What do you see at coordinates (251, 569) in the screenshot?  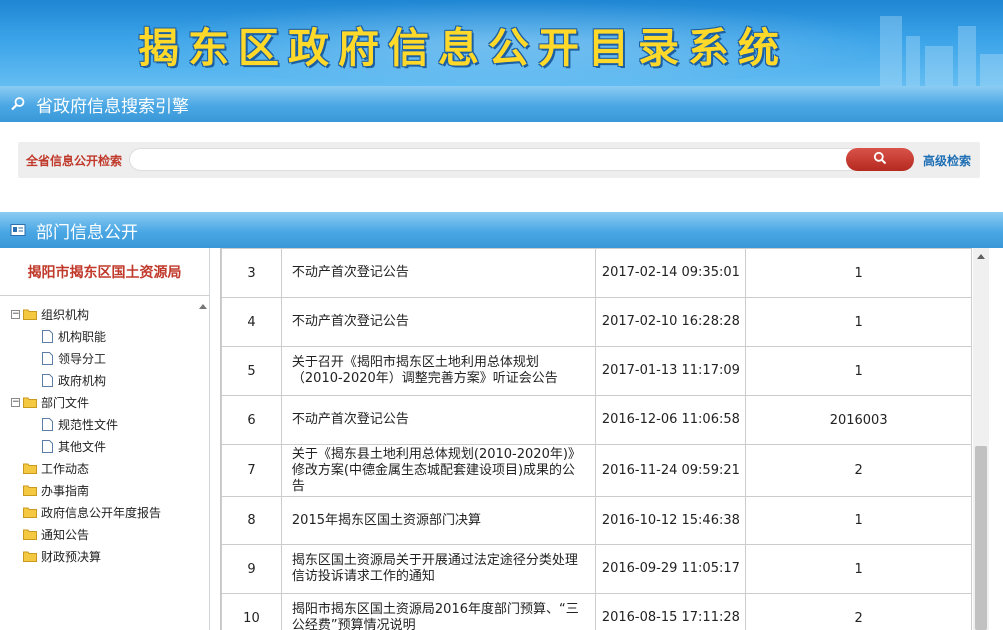 I see `row-number: 9` at bounding box center [251, 569].